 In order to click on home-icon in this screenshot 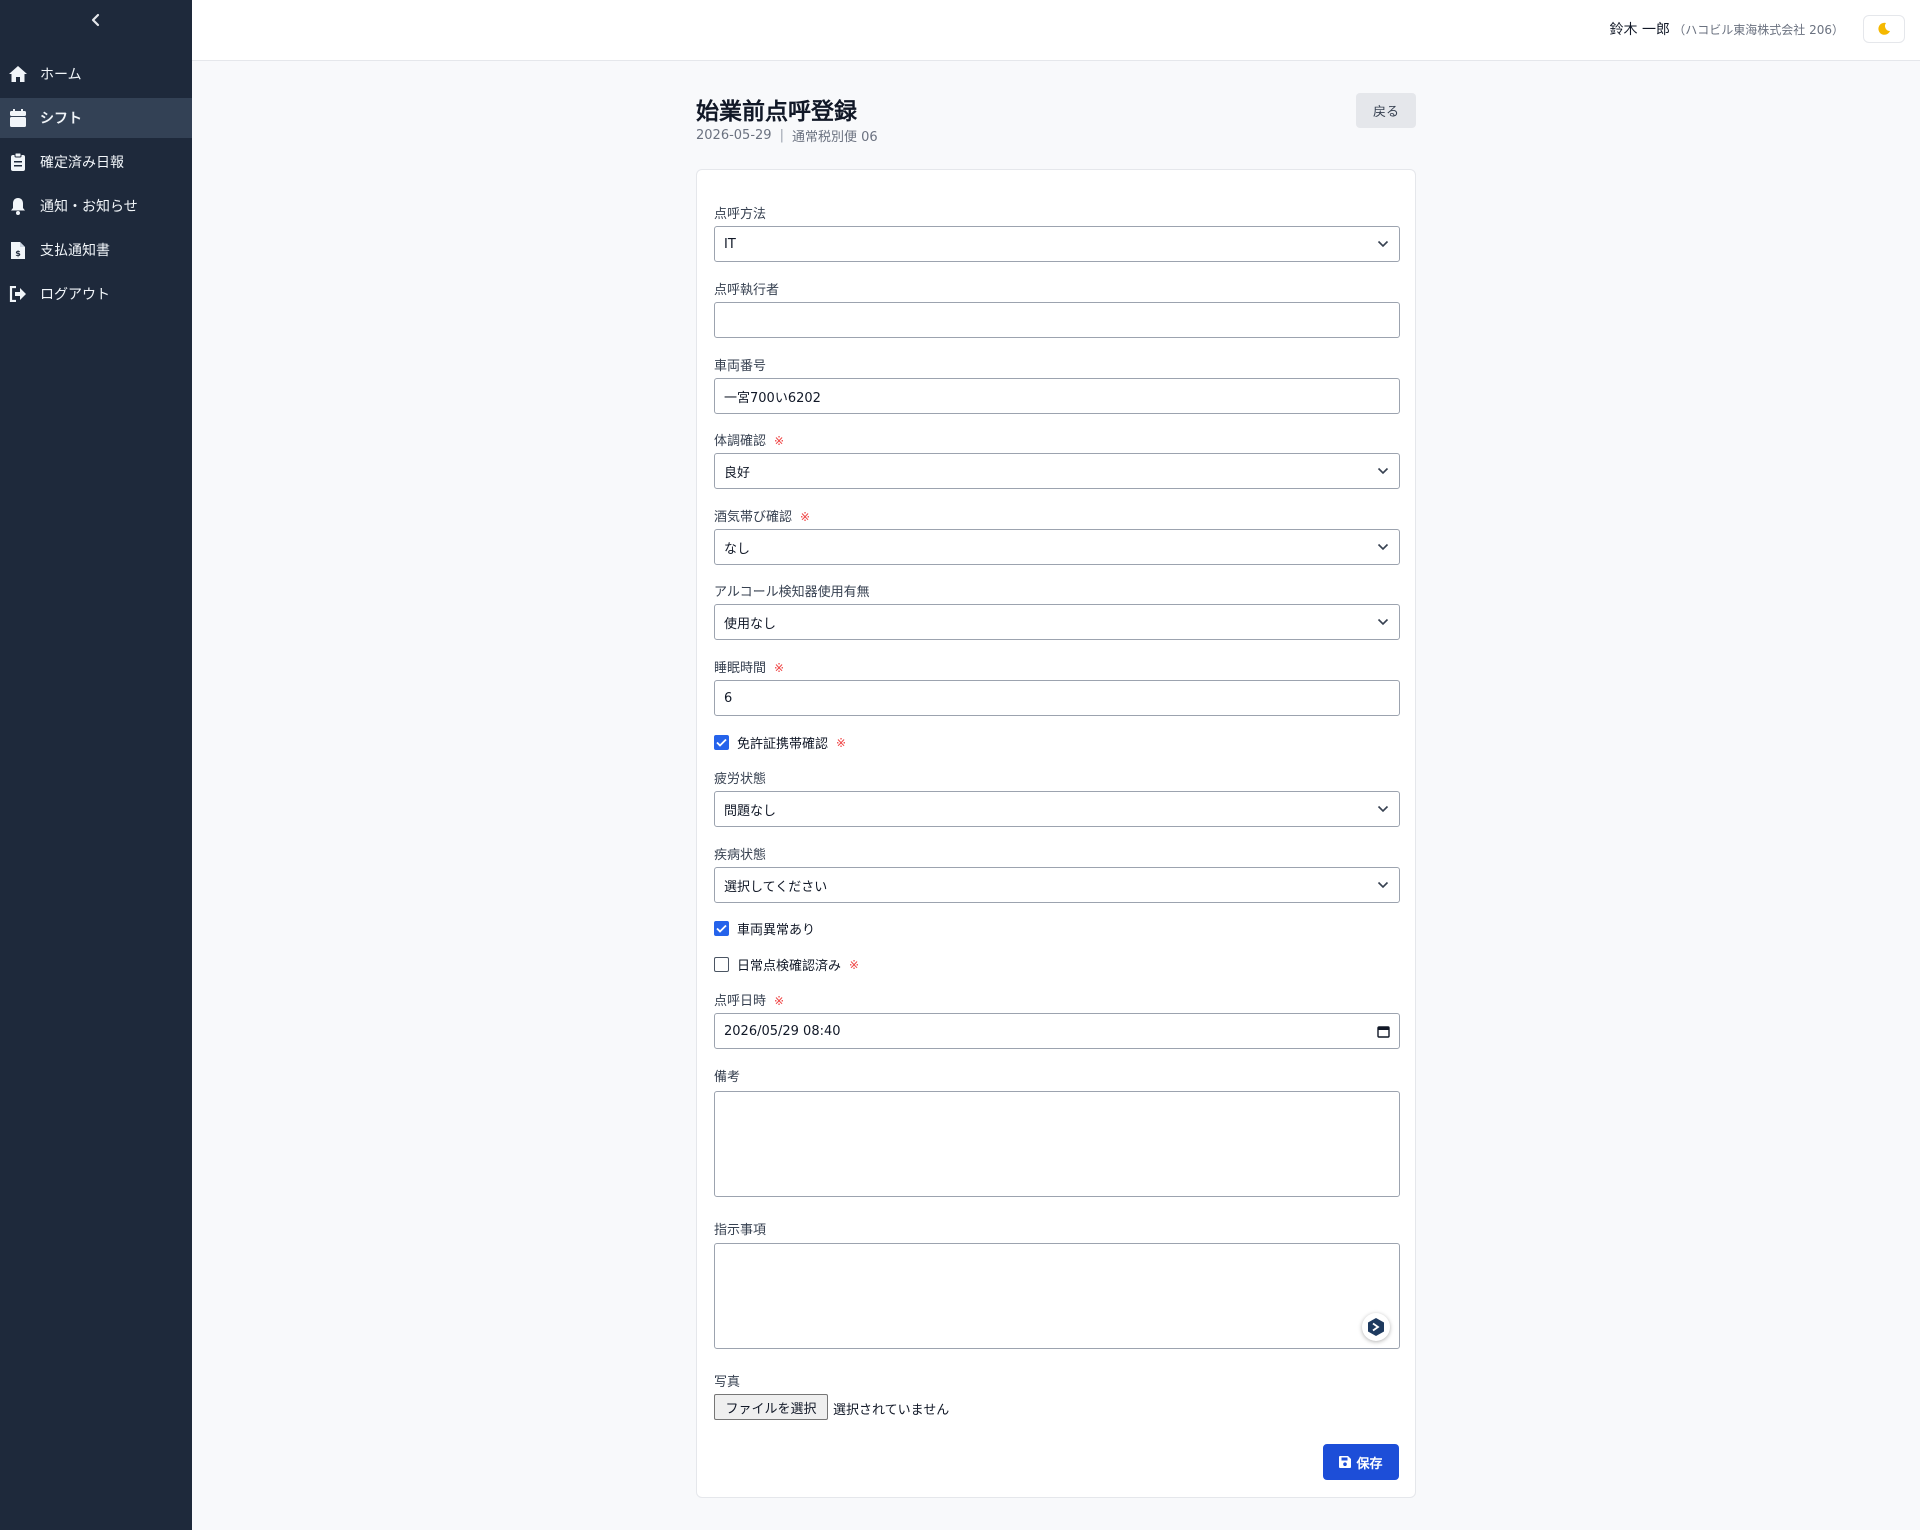, I will do `click(18, 74)`.